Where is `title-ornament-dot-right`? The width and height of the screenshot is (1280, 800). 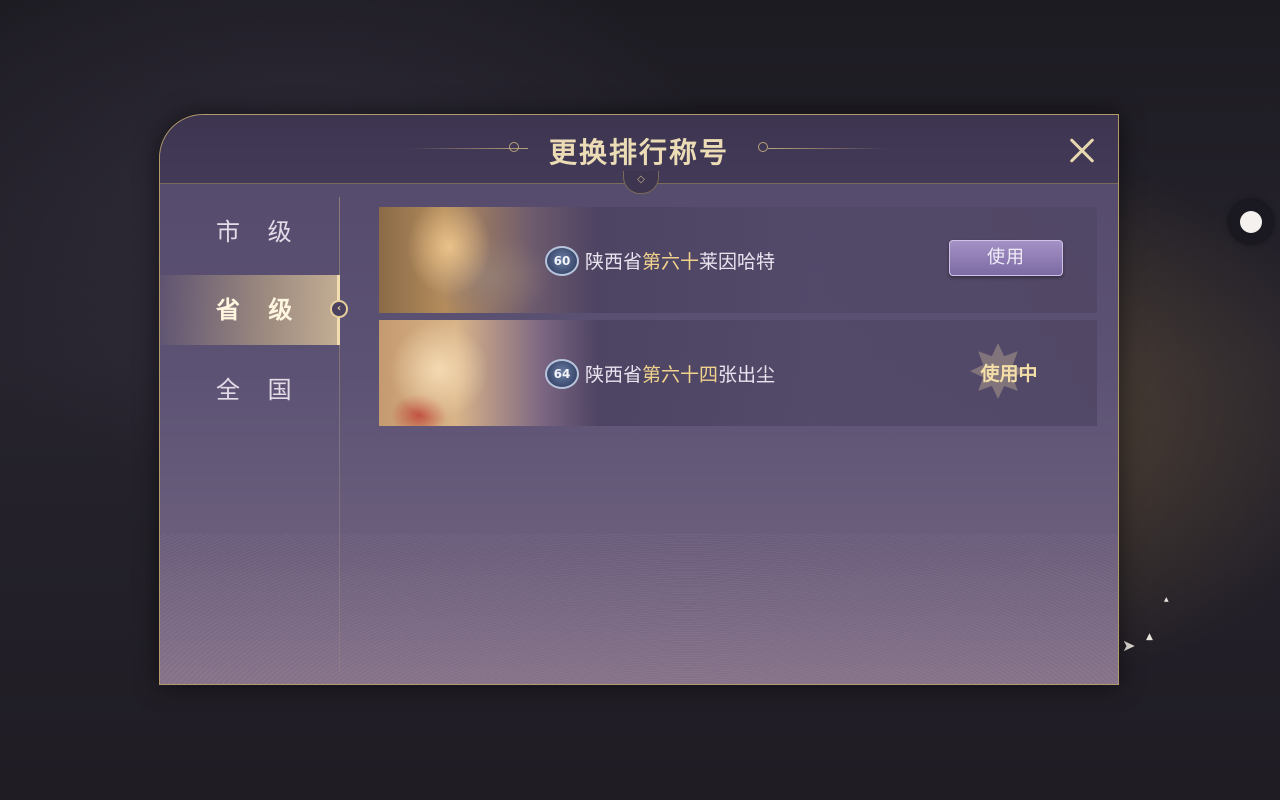
title-ornament-dot-right is located at coordinates (763, 147).